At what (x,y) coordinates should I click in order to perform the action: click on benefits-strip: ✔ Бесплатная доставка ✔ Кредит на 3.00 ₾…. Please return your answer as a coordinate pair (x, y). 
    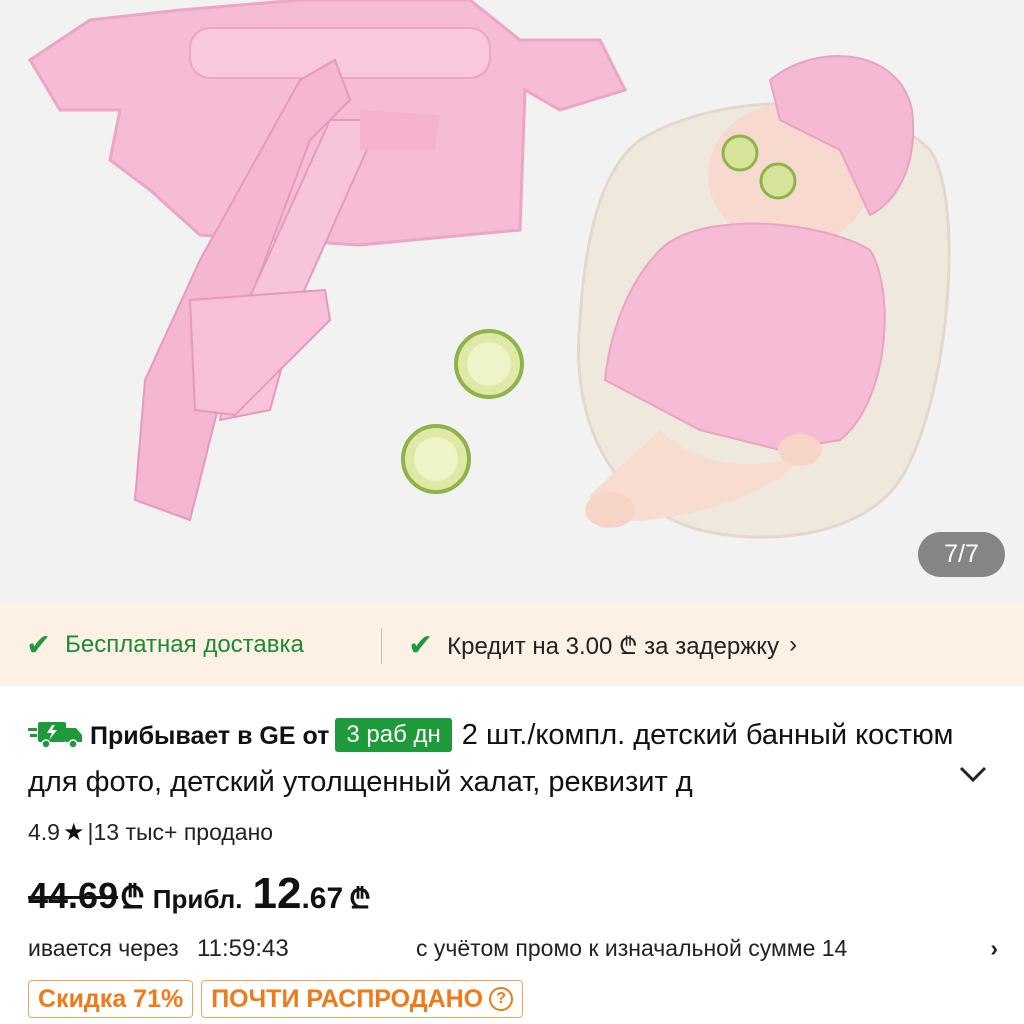
    Looking at the image, I should click on (512, 645).